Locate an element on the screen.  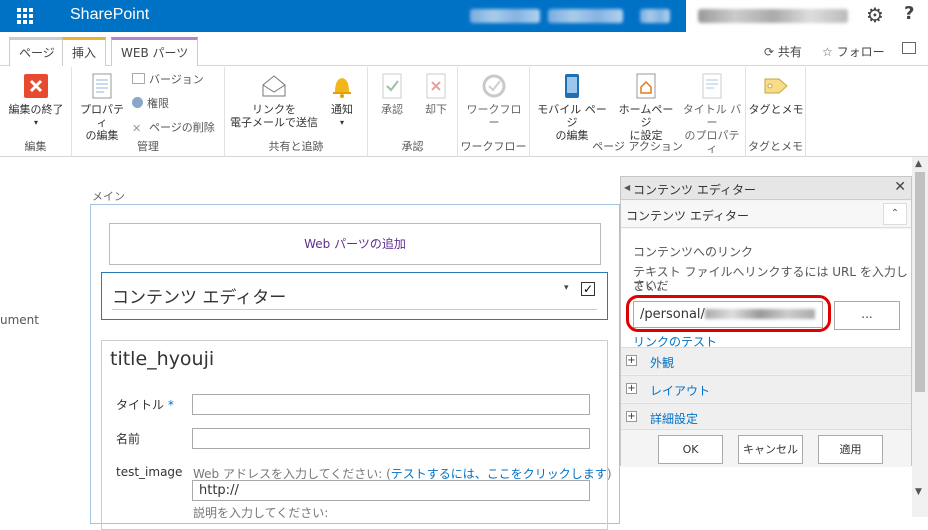
image-url-input: http:// is located at coordinates (391, 490).